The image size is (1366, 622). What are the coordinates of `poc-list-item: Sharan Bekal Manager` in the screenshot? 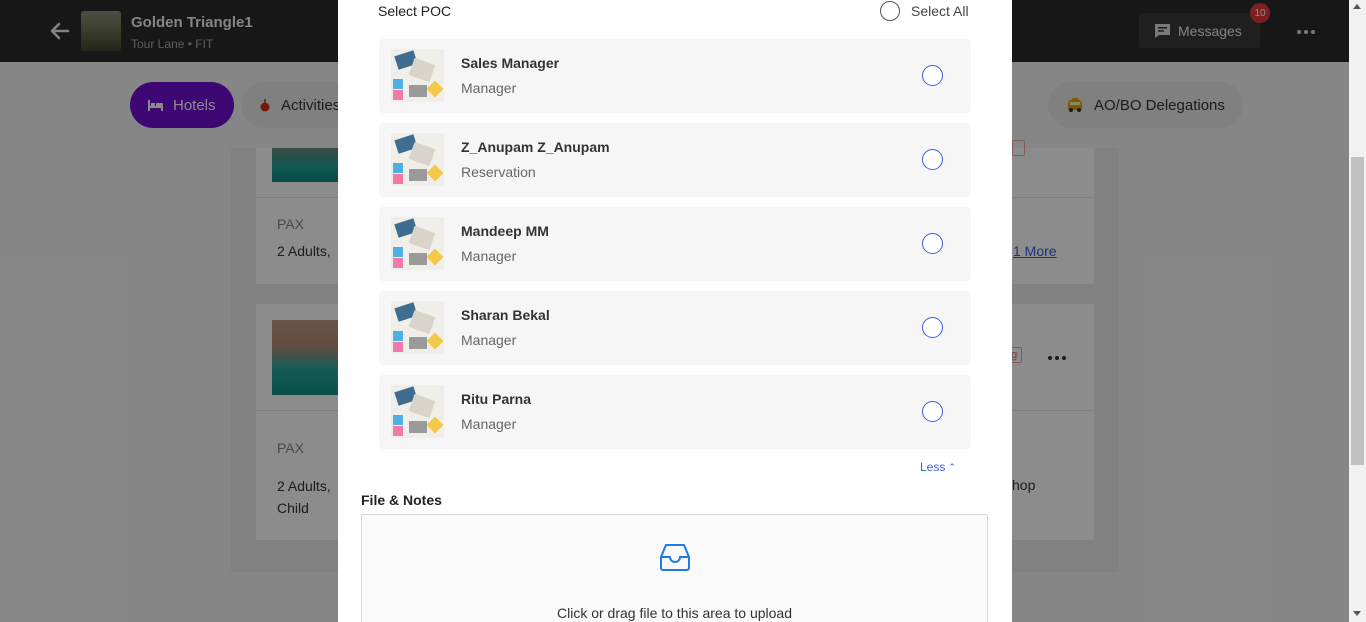 It's located at (675, 328).